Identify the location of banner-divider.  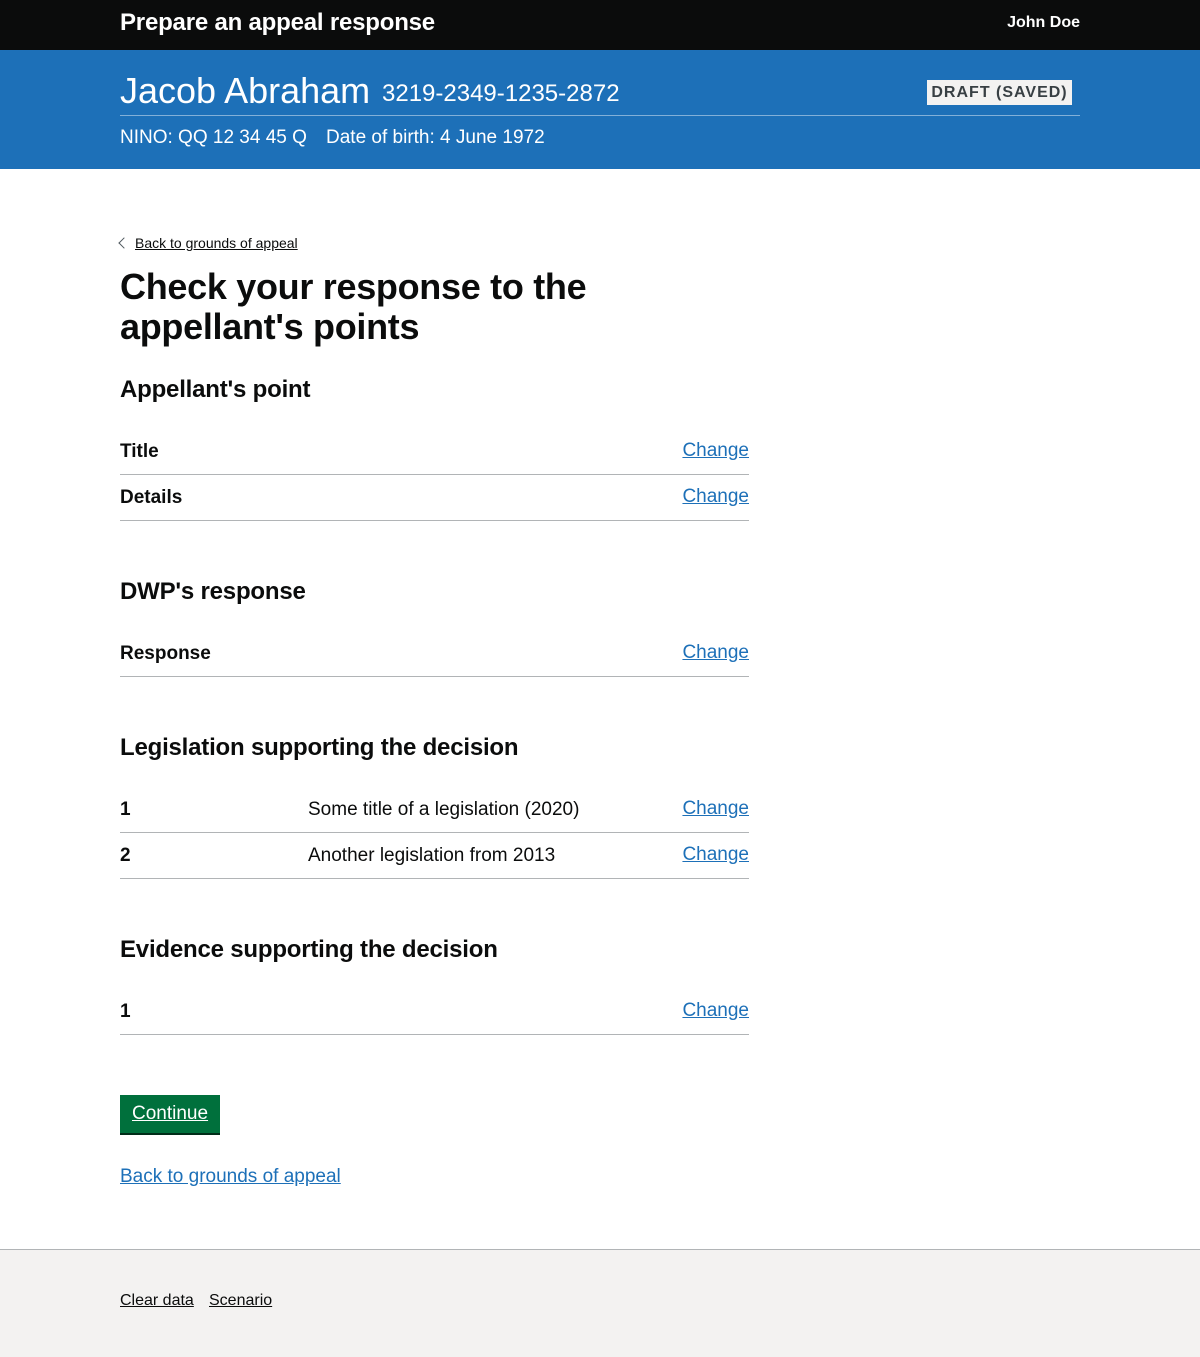
(600, 115).